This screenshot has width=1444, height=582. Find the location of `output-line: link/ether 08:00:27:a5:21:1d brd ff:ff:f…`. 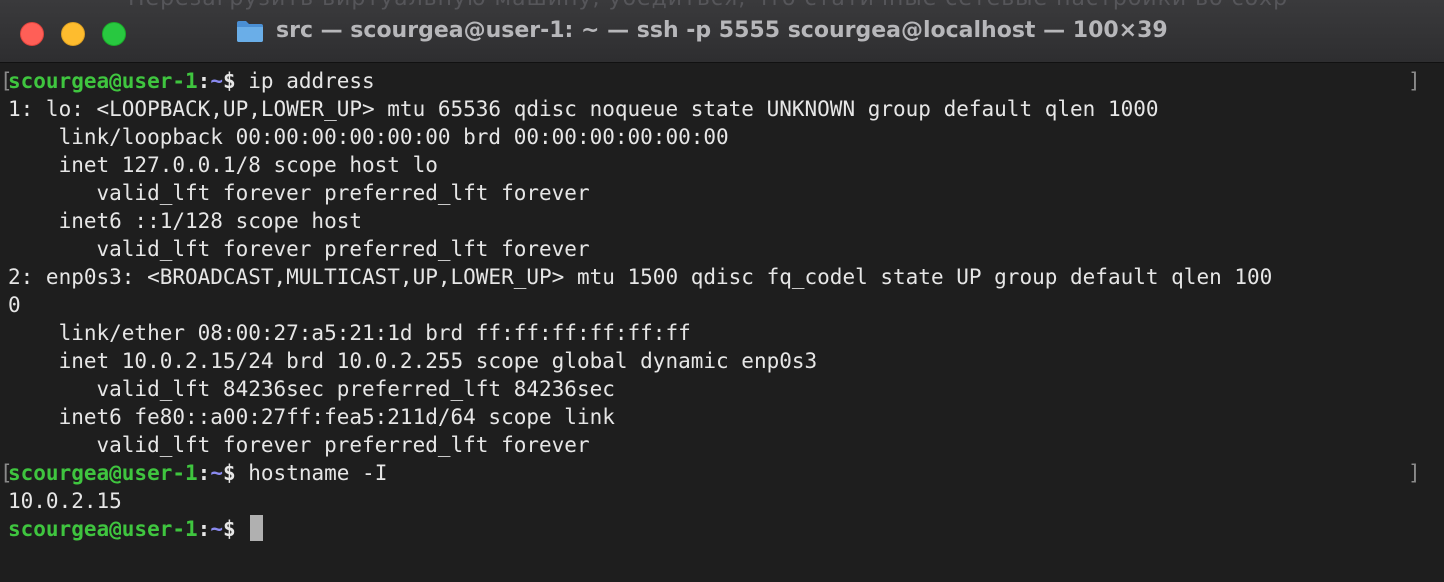

output-line: link/ether 08:00:27:a5:21:1d brd ff:ff:f… is located at coordinates (349, 333).